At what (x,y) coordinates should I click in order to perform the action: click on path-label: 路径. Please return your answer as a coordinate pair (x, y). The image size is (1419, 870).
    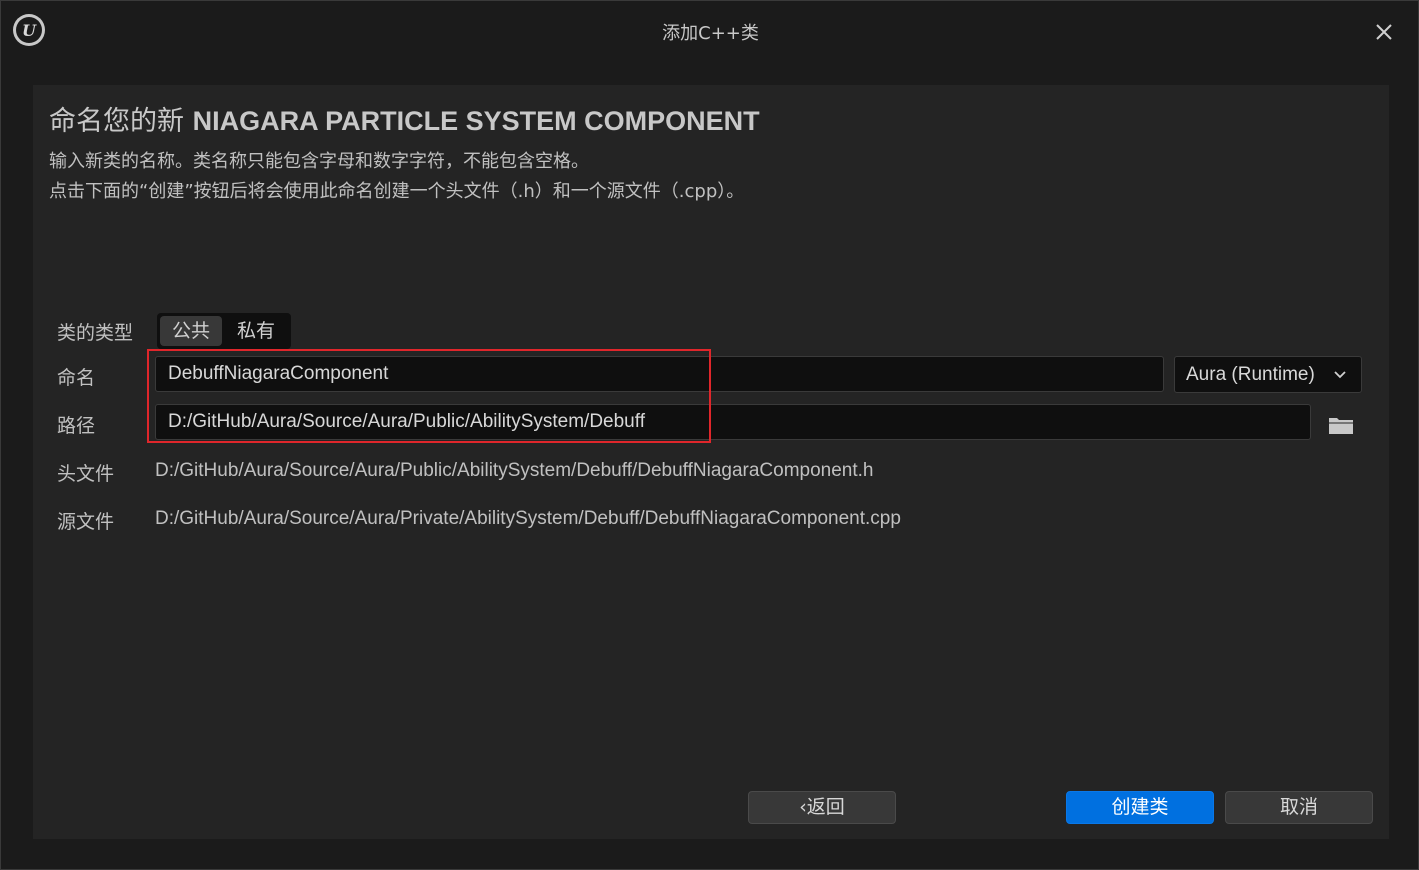
    Looking at the image, I should click on (76, 426).